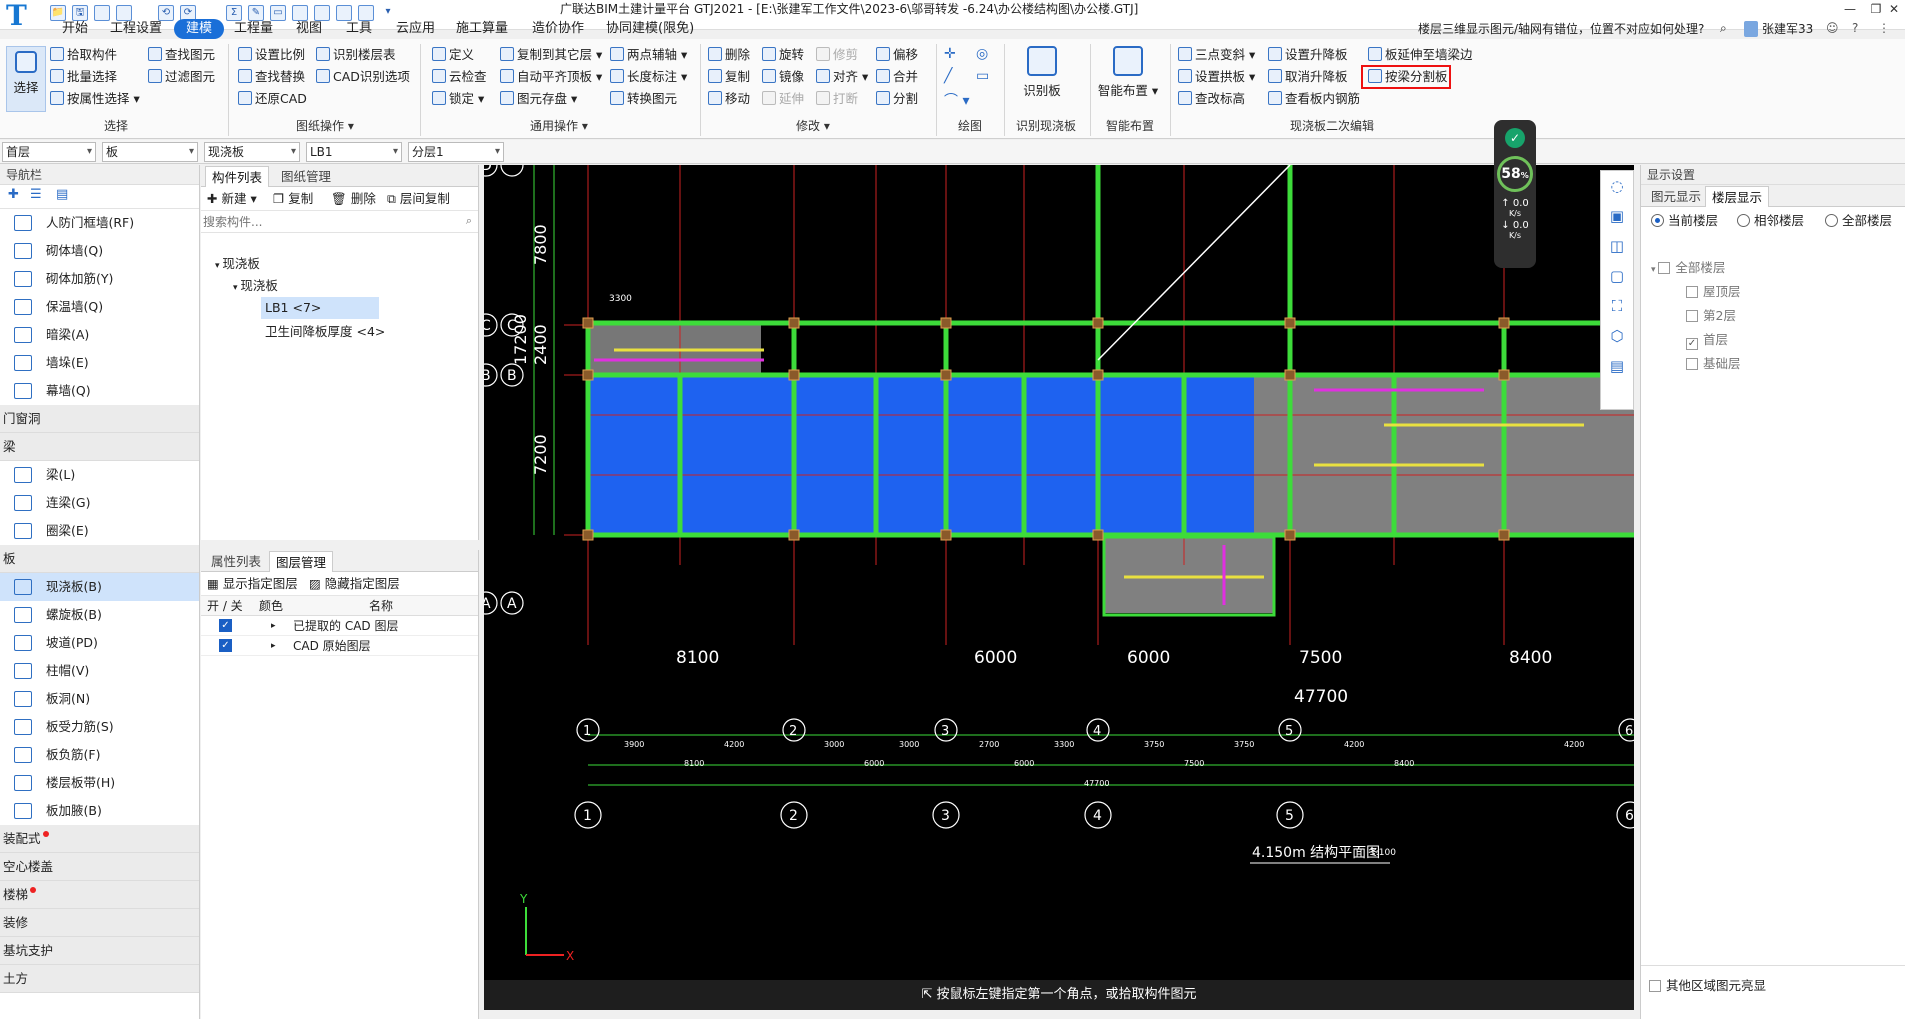  What do you see at coordinates (729, 99) in the screenshot?
I see `move-button: 移动` at bounding box center [729, 99].